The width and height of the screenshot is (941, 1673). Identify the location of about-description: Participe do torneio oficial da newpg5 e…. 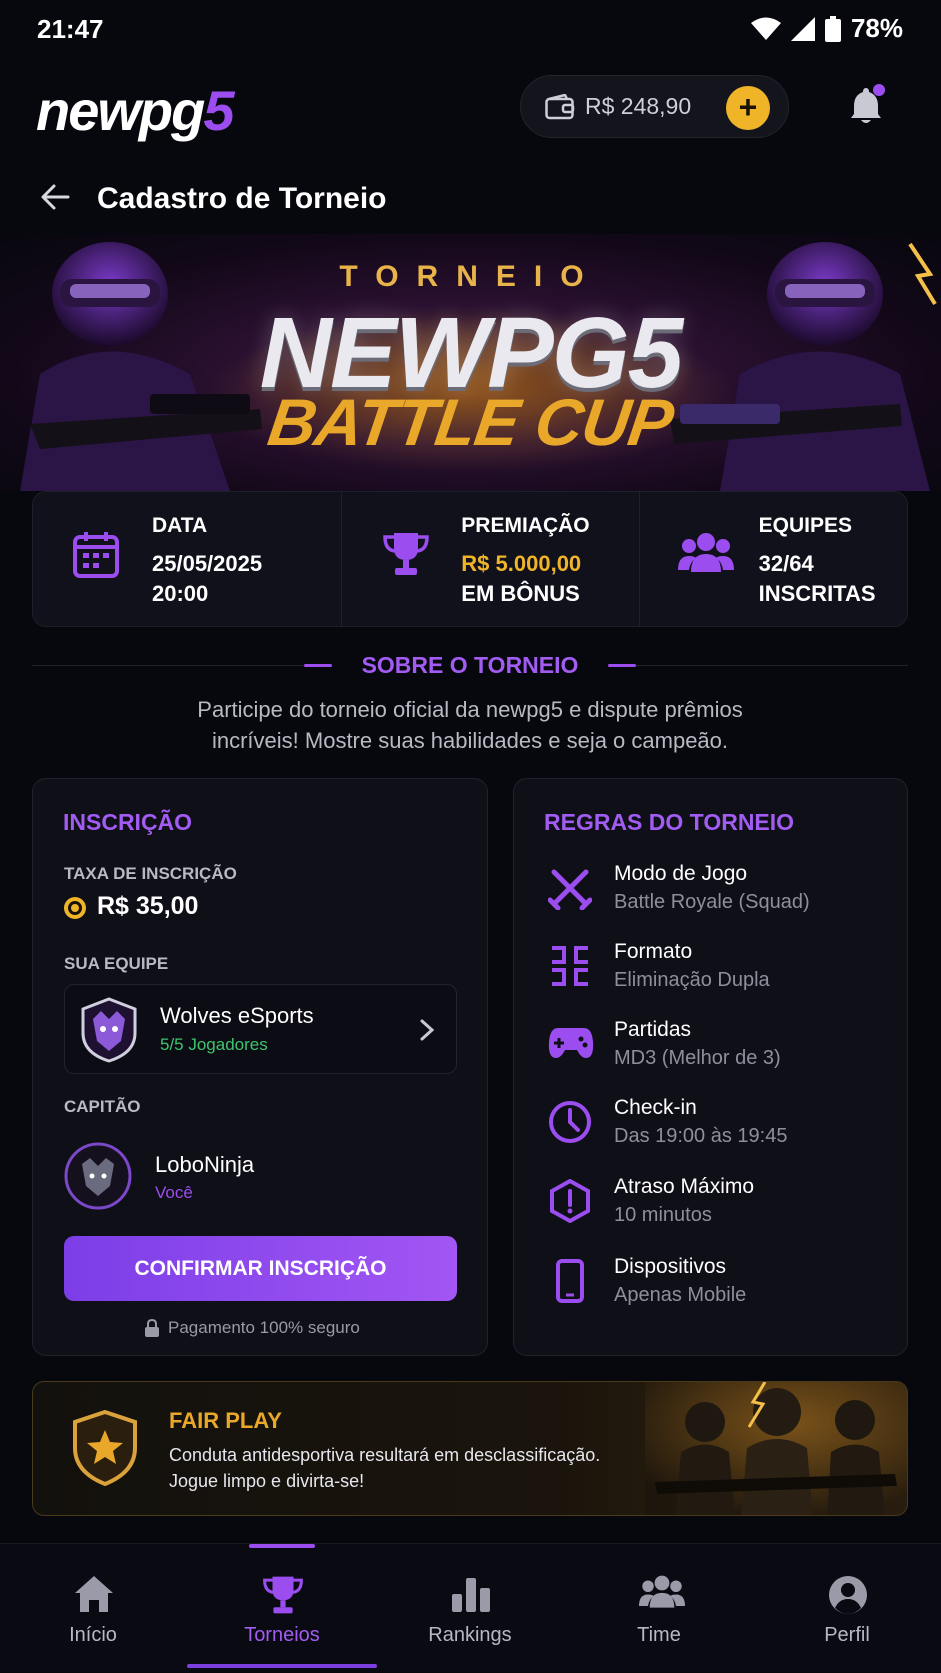
(470, 725).